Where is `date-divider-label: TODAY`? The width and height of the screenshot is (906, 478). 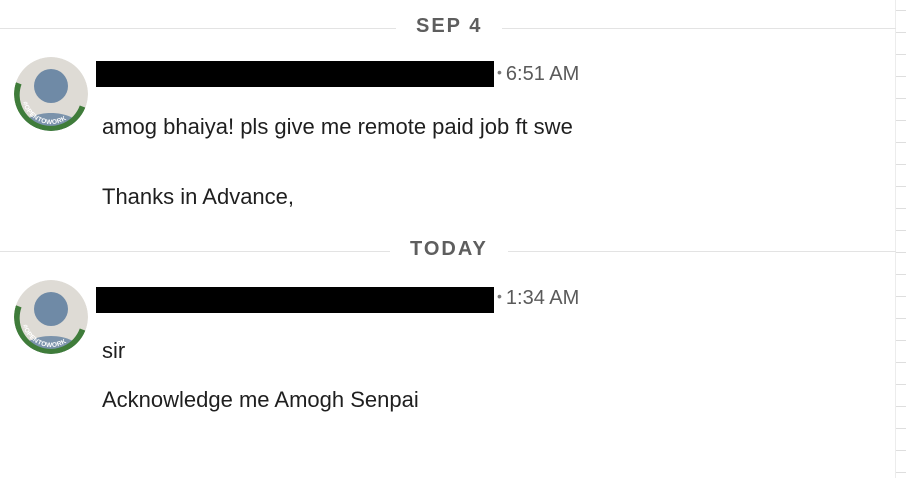 date-divider-label: TODAY is located at coordinates (449, 249).